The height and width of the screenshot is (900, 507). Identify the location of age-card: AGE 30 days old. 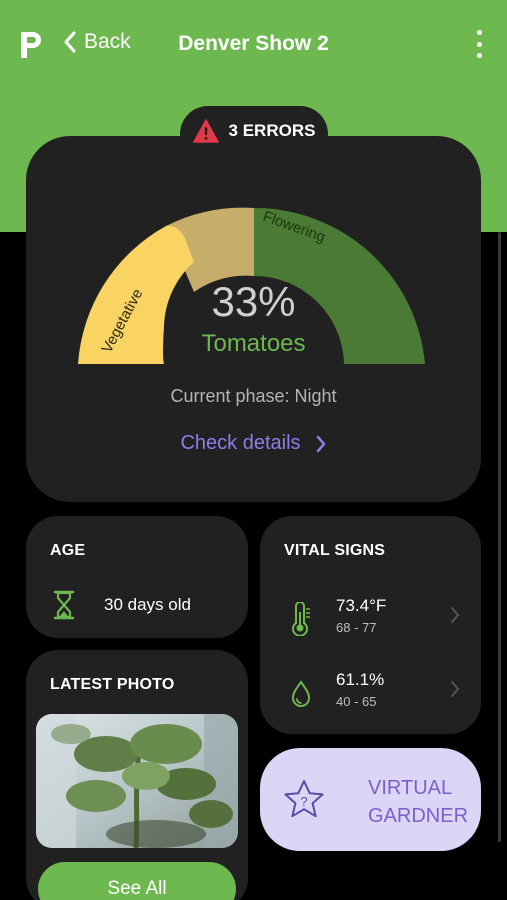
(137, 577).